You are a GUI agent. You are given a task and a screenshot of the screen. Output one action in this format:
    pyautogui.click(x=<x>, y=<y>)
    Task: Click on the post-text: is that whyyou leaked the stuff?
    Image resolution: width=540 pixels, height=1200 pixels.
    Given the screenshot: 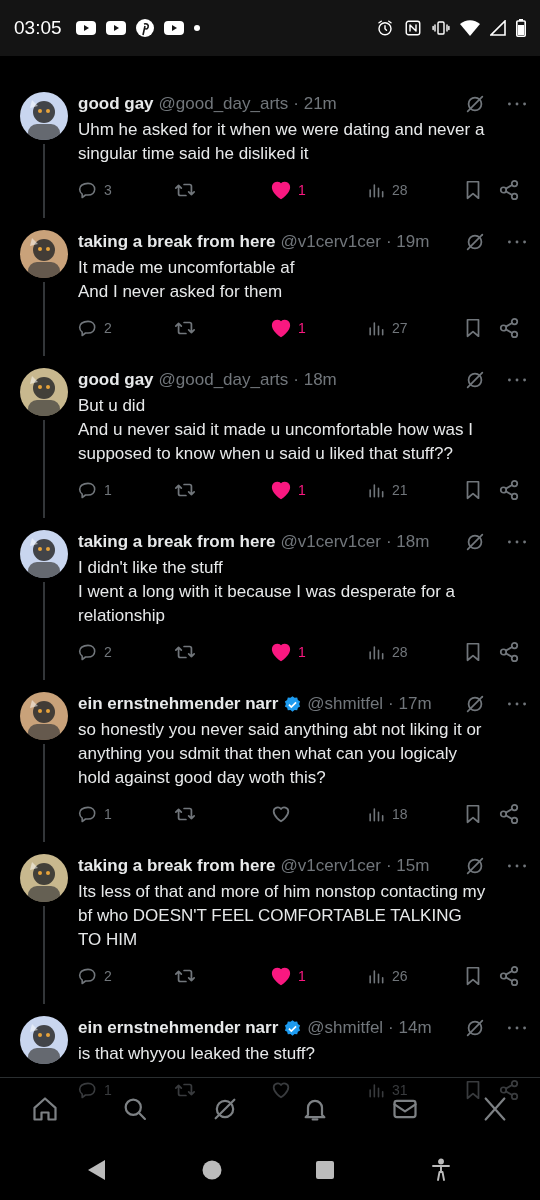 What is the action you would take?
    pyautogui.click(x=197, y=1054)
    